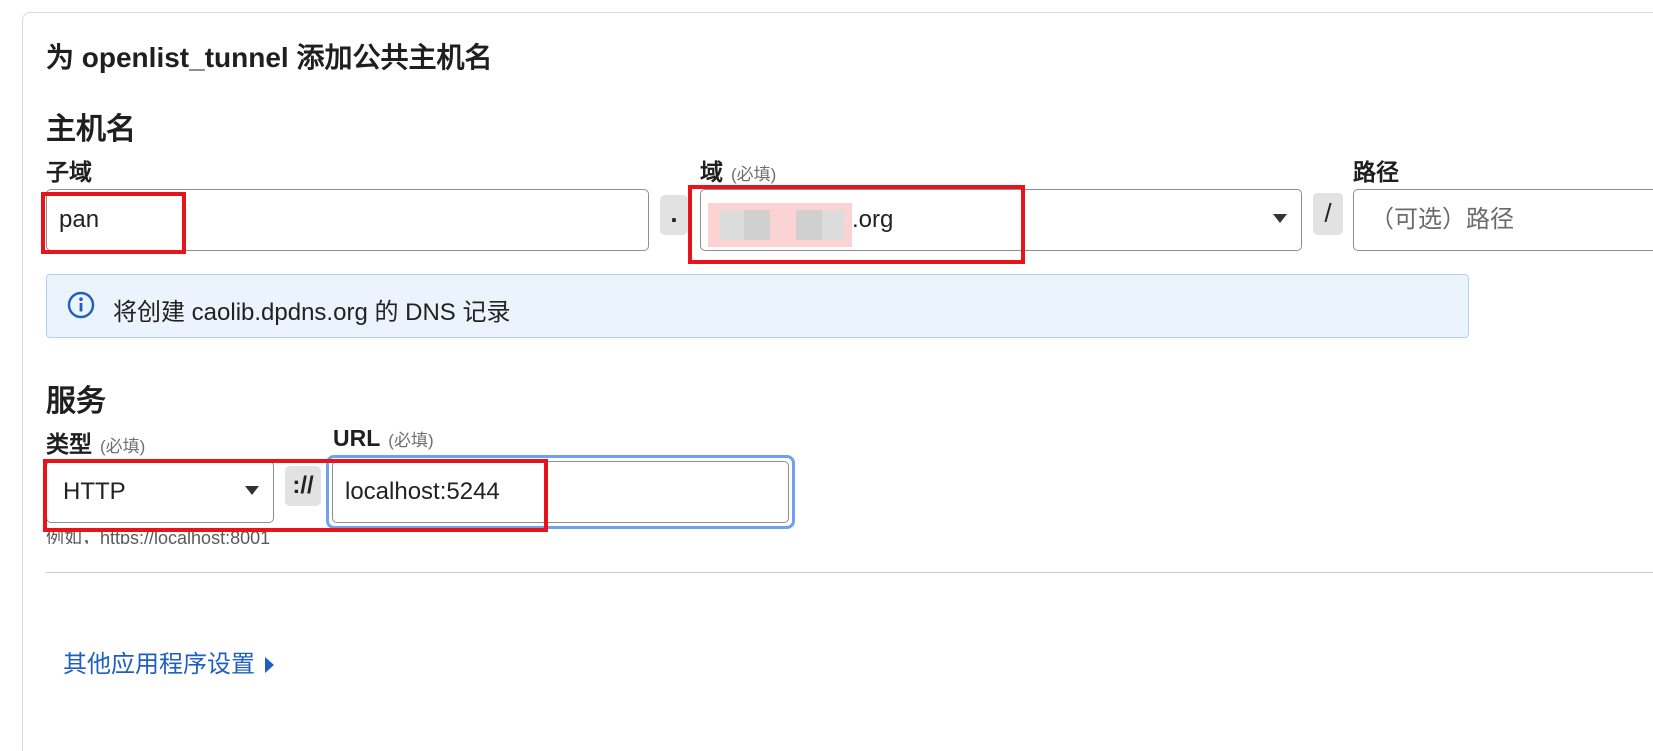  What do you see at coordinates (76, 401) in the screenshot?
I see `service-section-title: 服务` at bounding box center [76, 401].